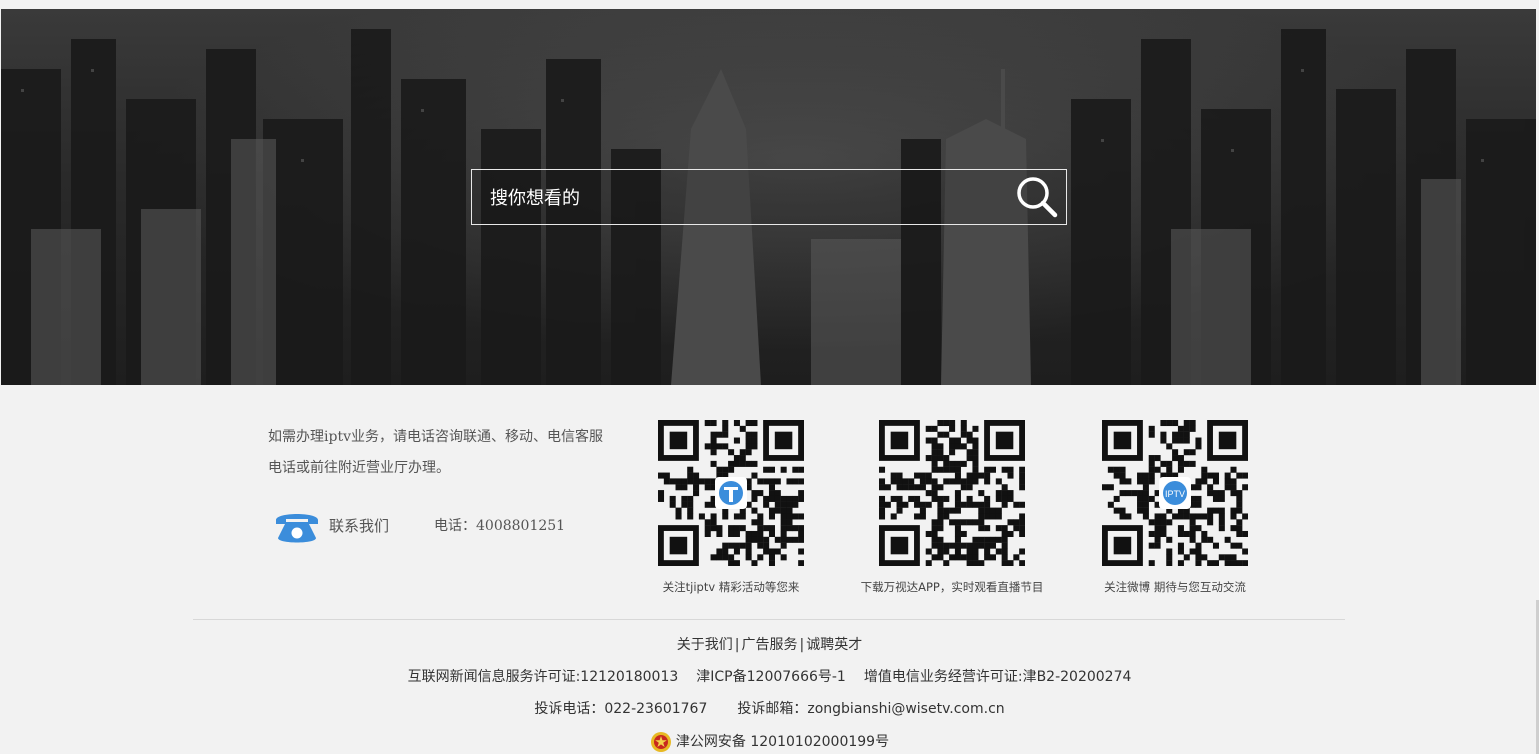  Describe the element at coordinates (731, 587) in the screenshot. I see `qr-caption: 关注tjiptv 精彩活动等您来` at that location.